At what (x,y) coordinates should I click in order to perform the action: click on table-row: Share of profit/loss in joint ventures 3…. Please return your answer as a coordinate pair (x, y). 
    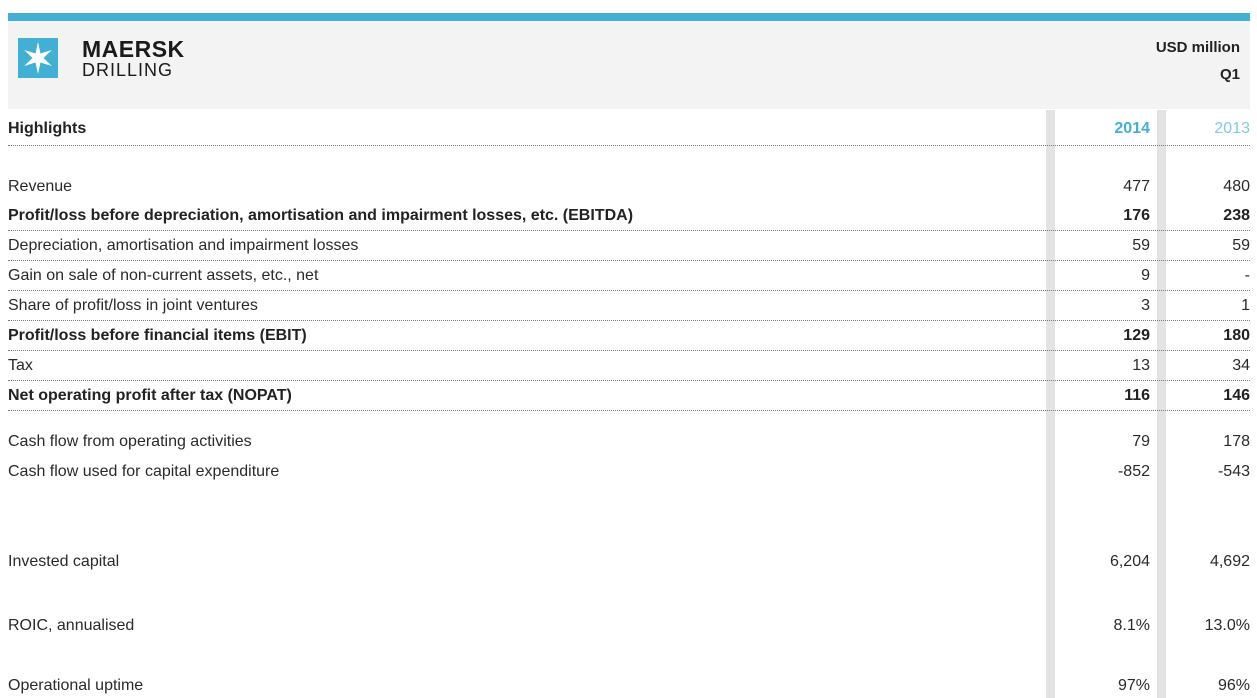
    Looking at the image, I should click on (629, 308).